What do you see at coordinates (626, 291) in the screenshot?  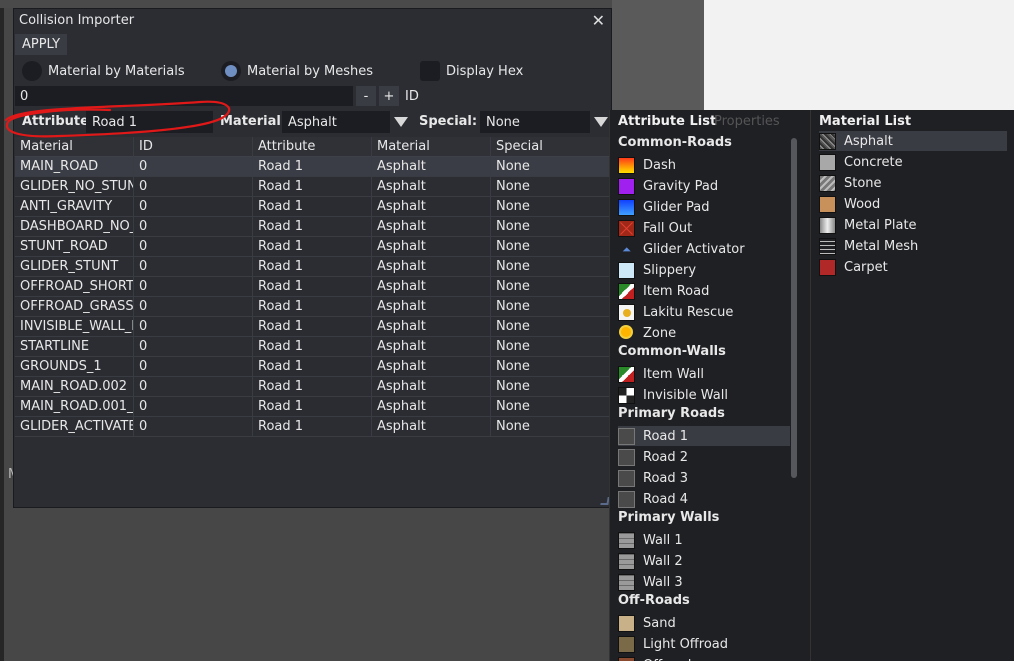 I see `item-road-icon` at bounding box center [626, 291].